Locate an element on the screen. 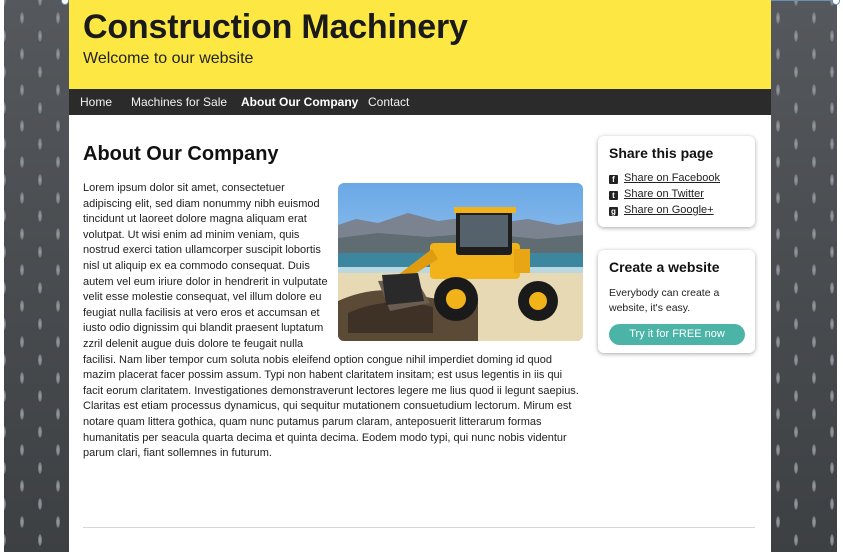 The width and height of the screenshot is (843, 552). share-facebook-link: f Share on Facebook is located at coordinates (664, 178).